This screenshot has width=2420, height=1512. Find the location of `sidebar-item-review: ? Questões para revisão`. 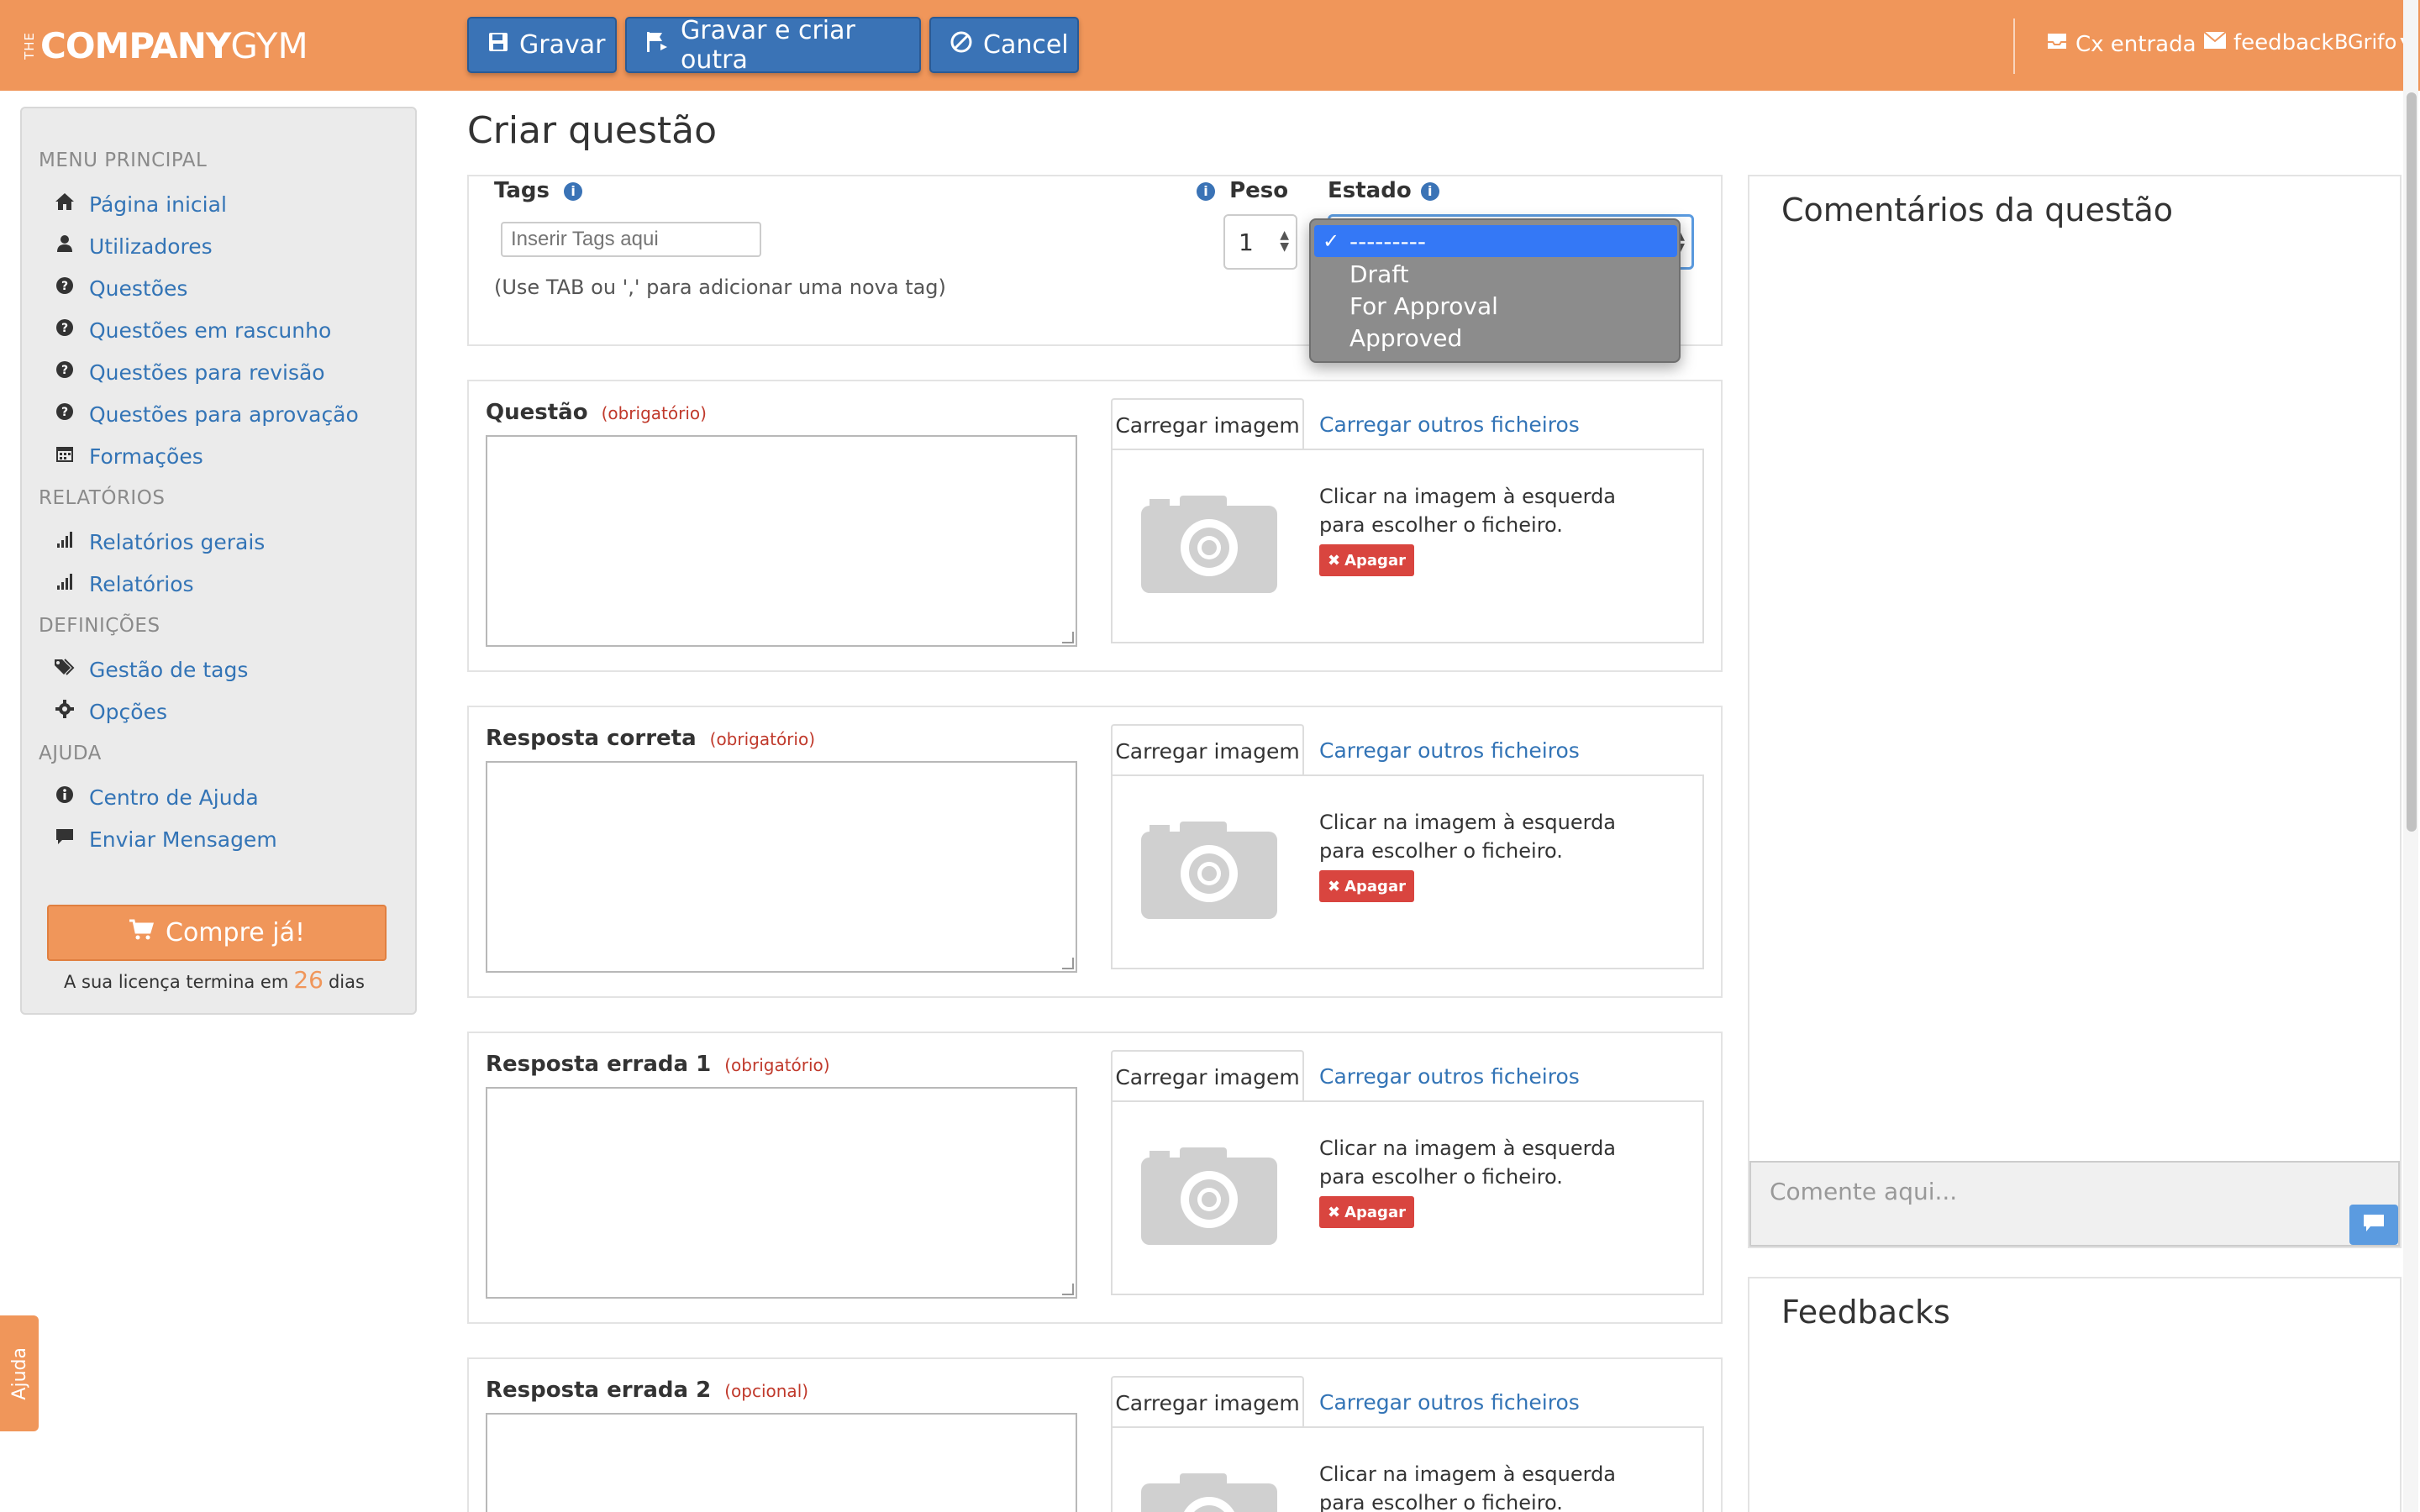

sidebar-item-review: ? Questões para revisão is located at coordinates (188, 372).